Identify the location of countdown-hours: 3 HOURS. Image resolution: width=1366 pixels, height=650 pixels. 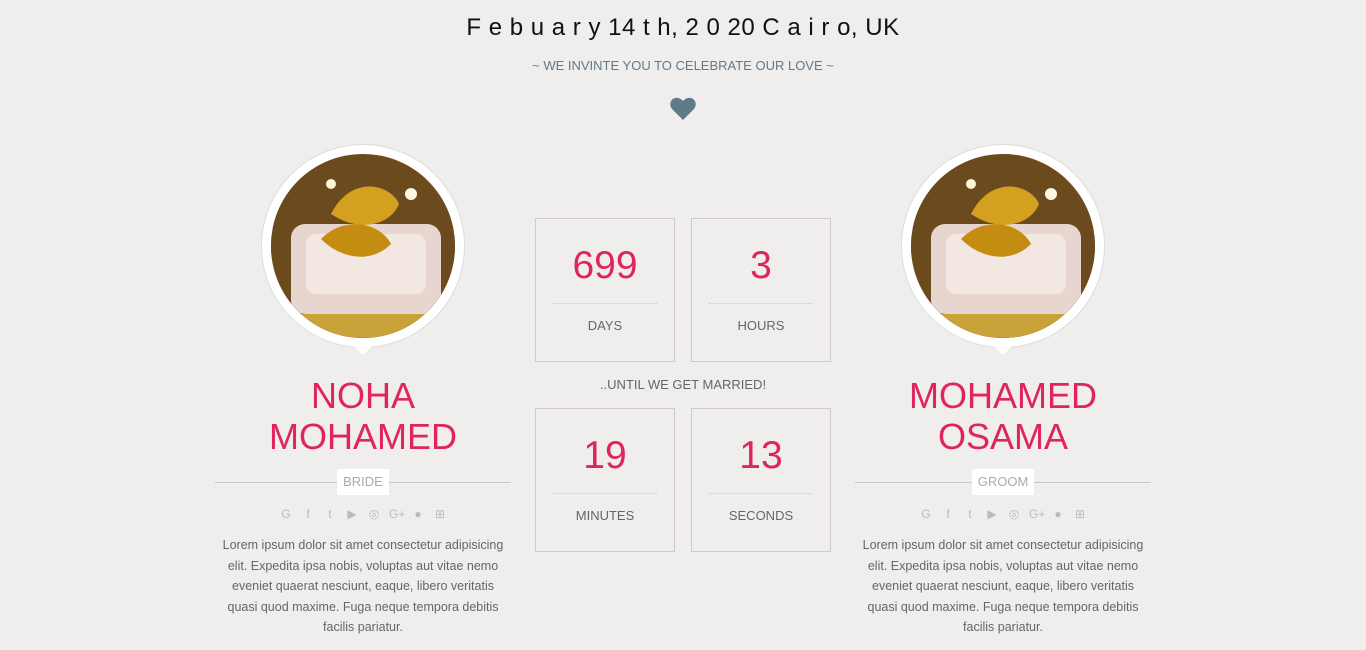
(761, 290).